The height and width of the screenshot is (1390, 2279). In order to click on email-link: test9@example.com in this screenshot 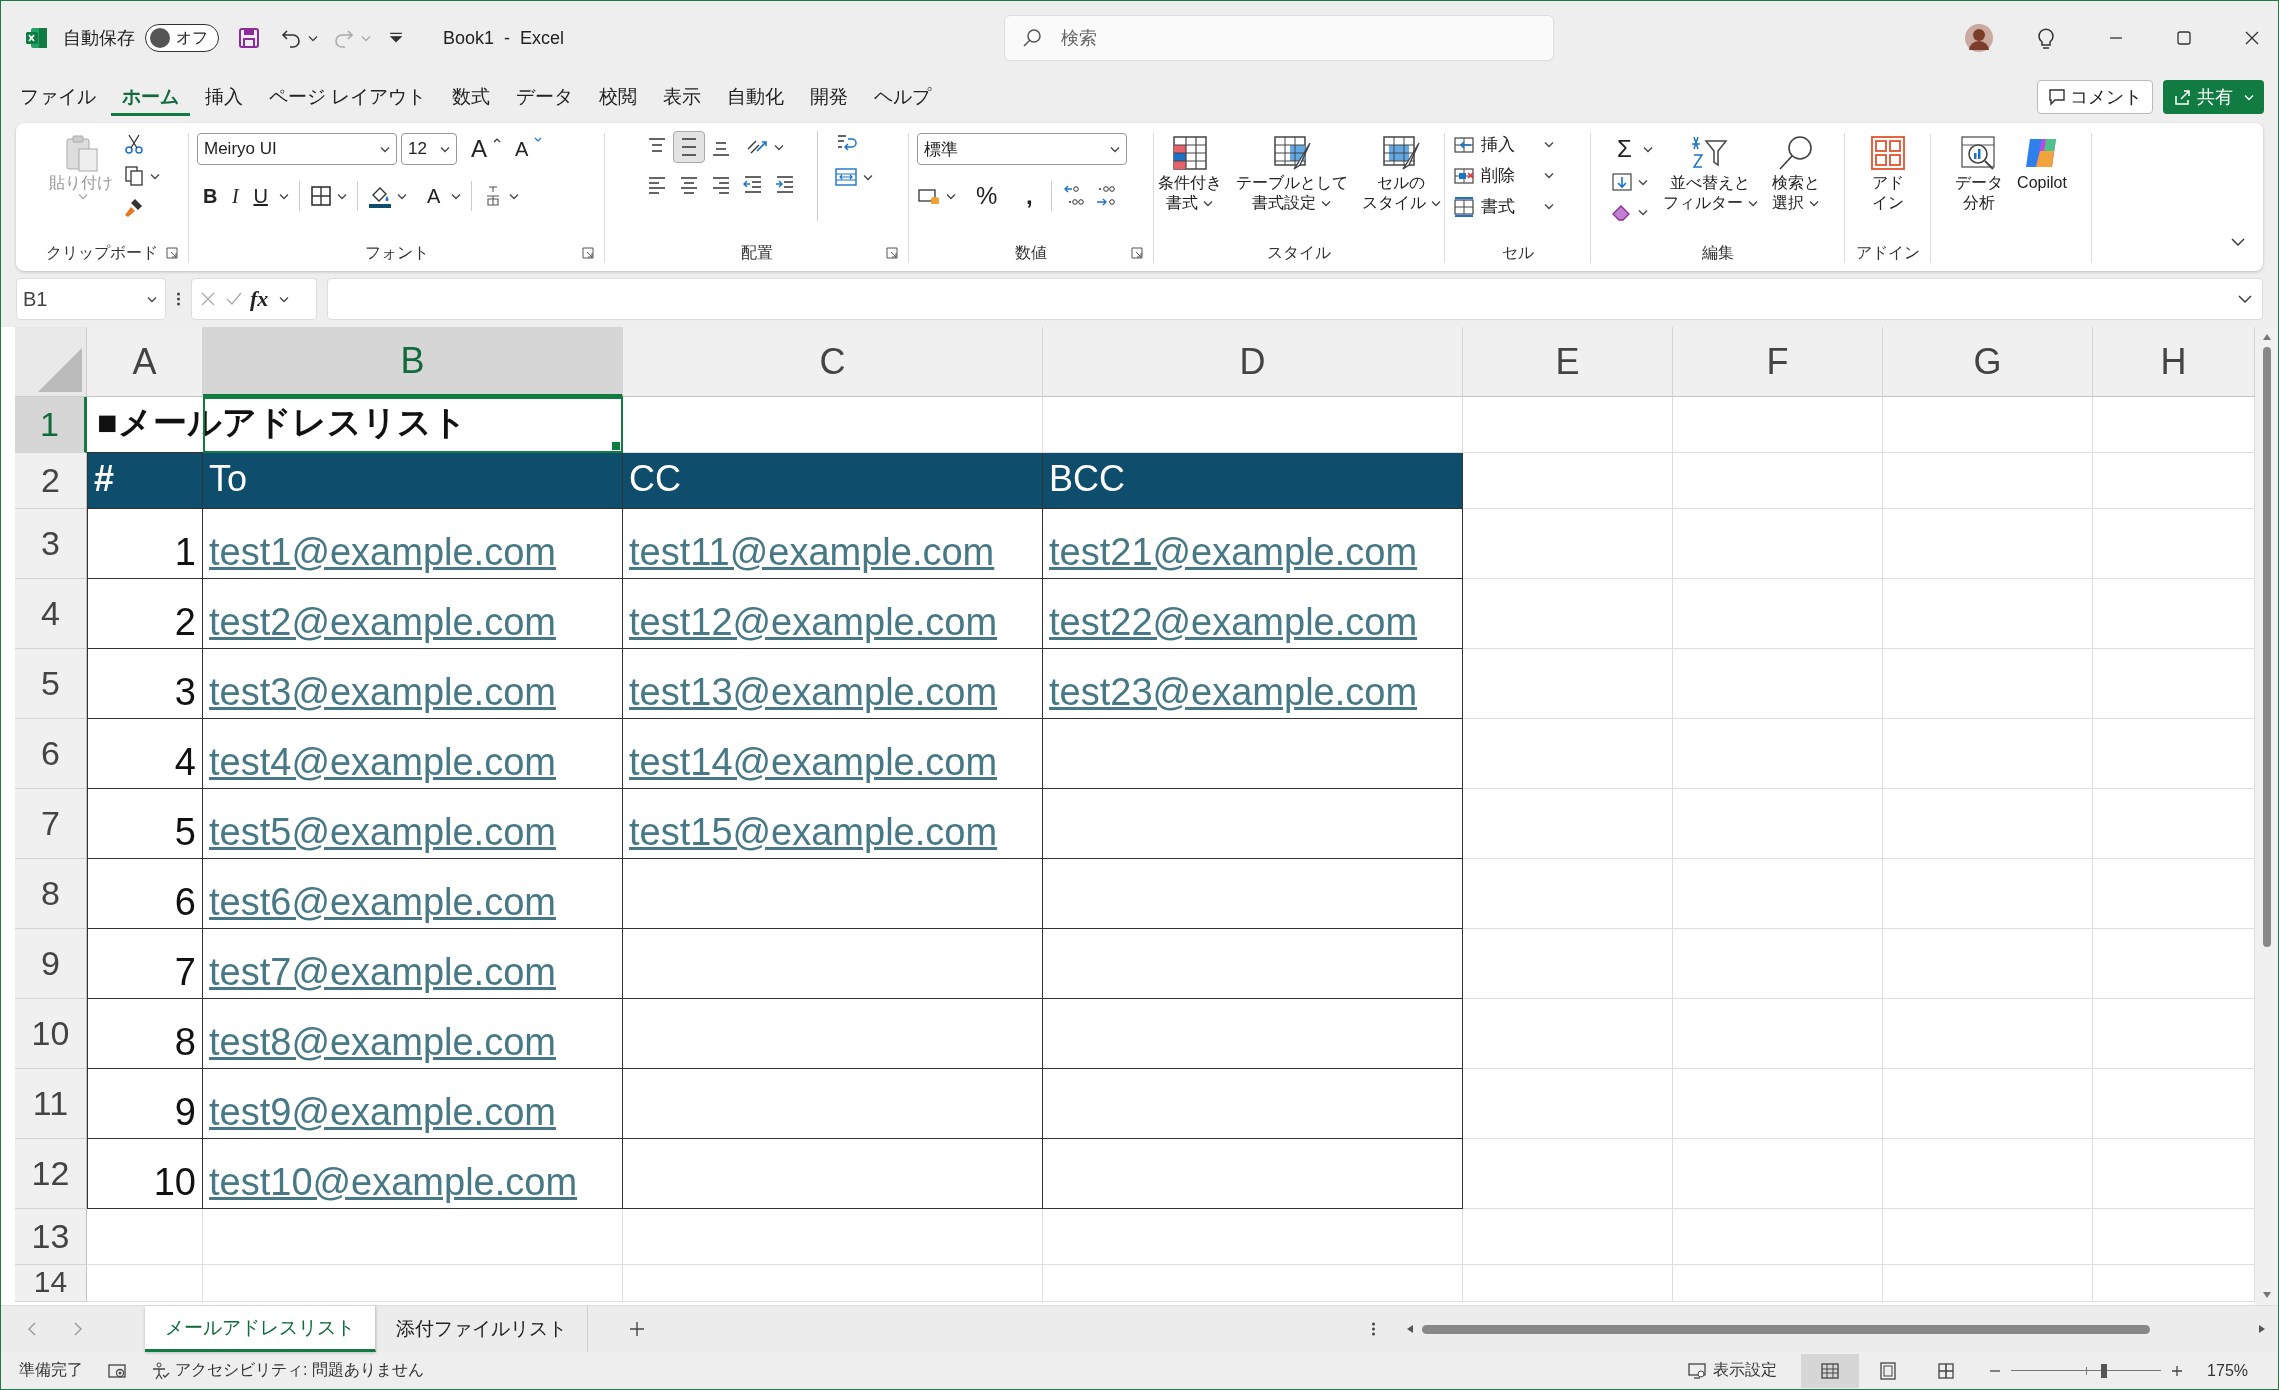, I will do `click(382, 1112)`.